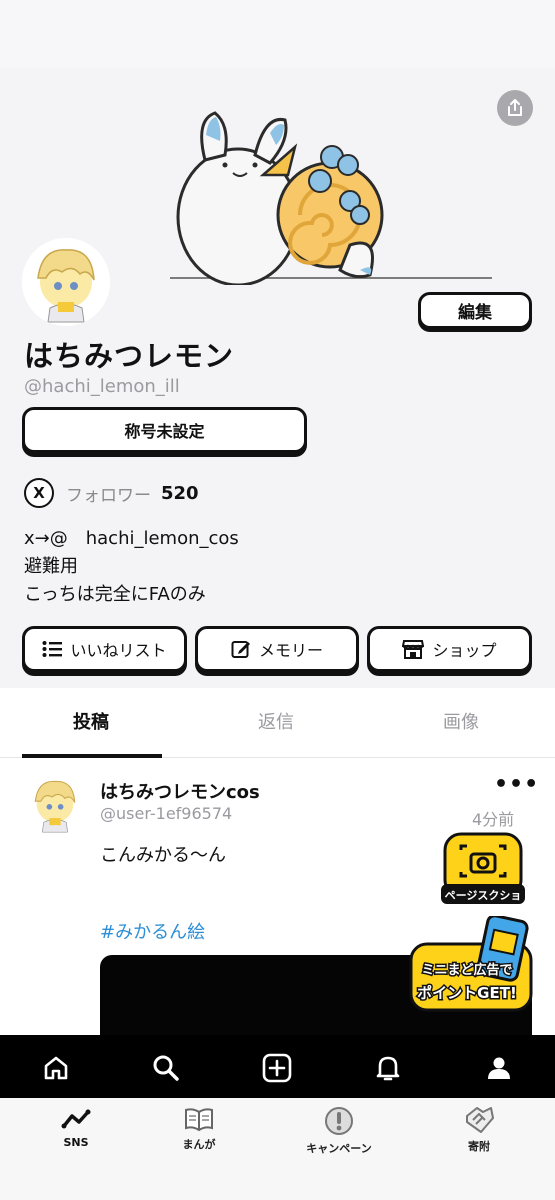 The height and width of the screenshot is (1200, 555). I want to click on app-tab-label: キャンペーン, so click(339, 1148).